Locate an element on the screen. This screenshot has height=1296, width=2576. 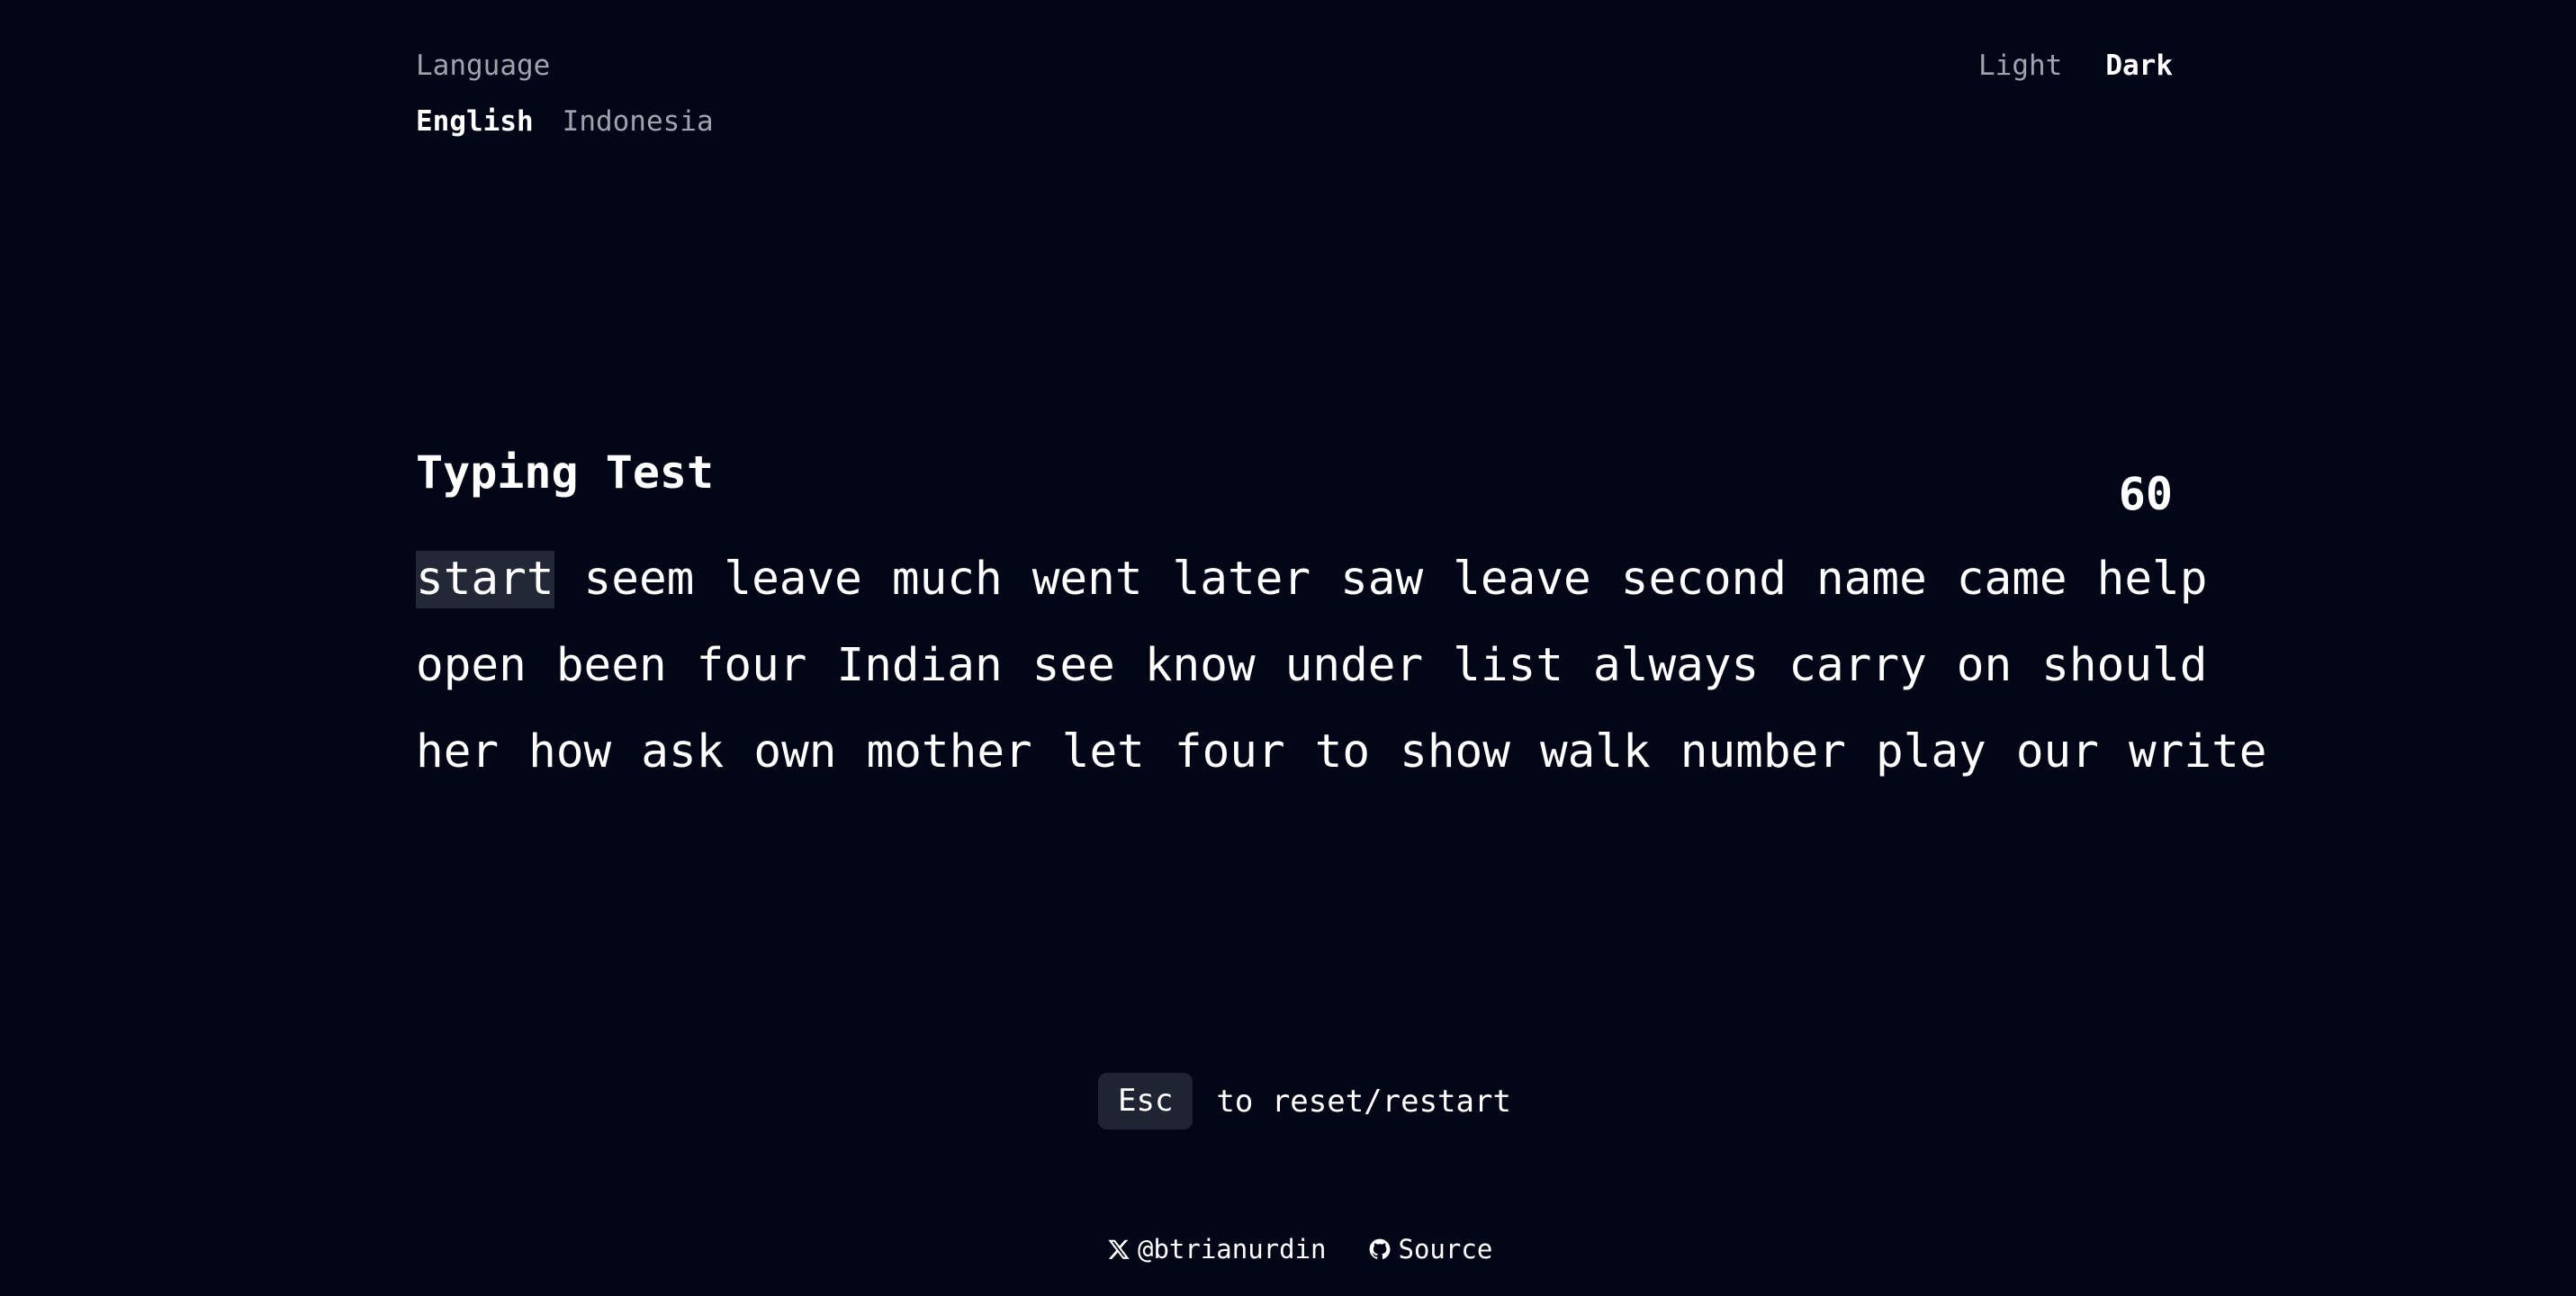
word: show is located at coordinates (1455, 751).